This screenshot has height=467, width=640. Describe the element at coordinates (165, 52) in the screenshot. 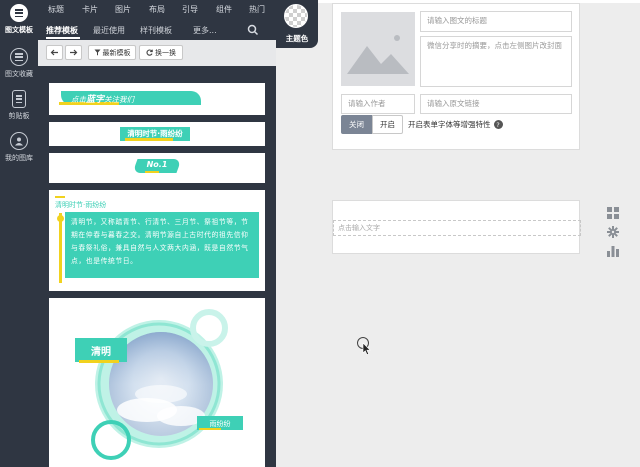

I see `shuffle-label: 换一换` at that location.